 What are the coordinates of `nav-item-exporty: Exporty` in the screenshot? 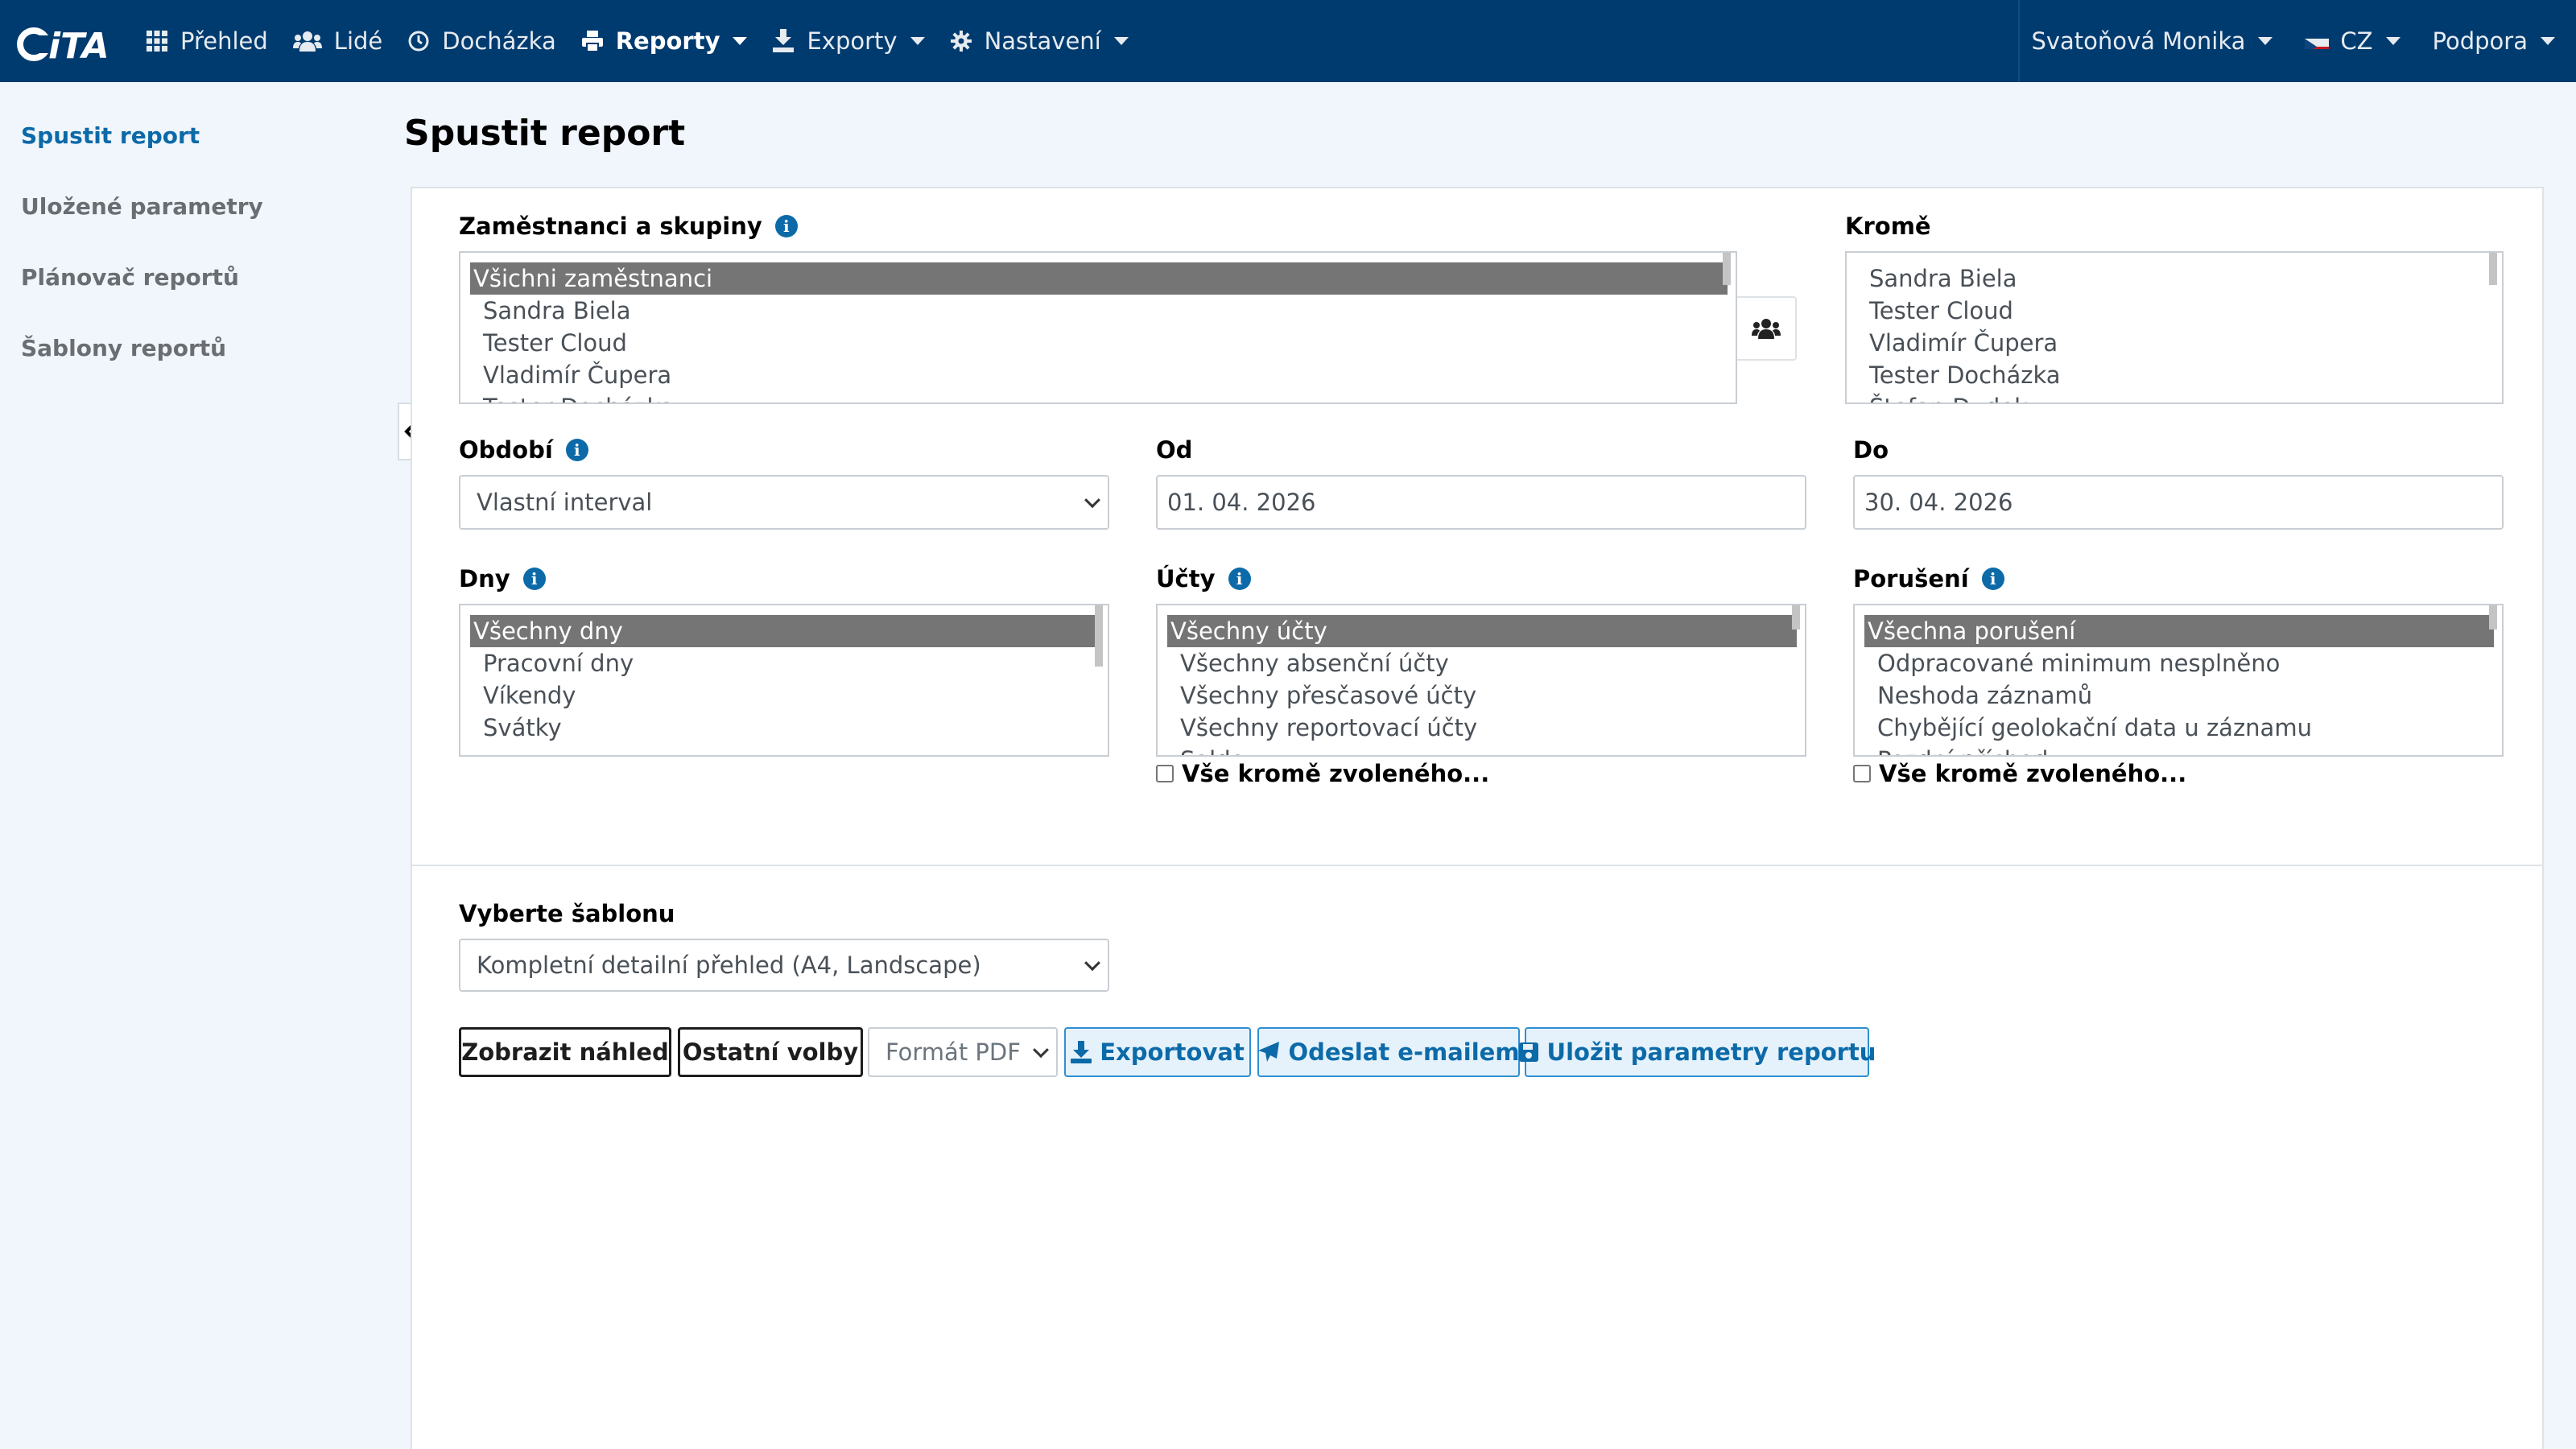 It's located at (848, 41).